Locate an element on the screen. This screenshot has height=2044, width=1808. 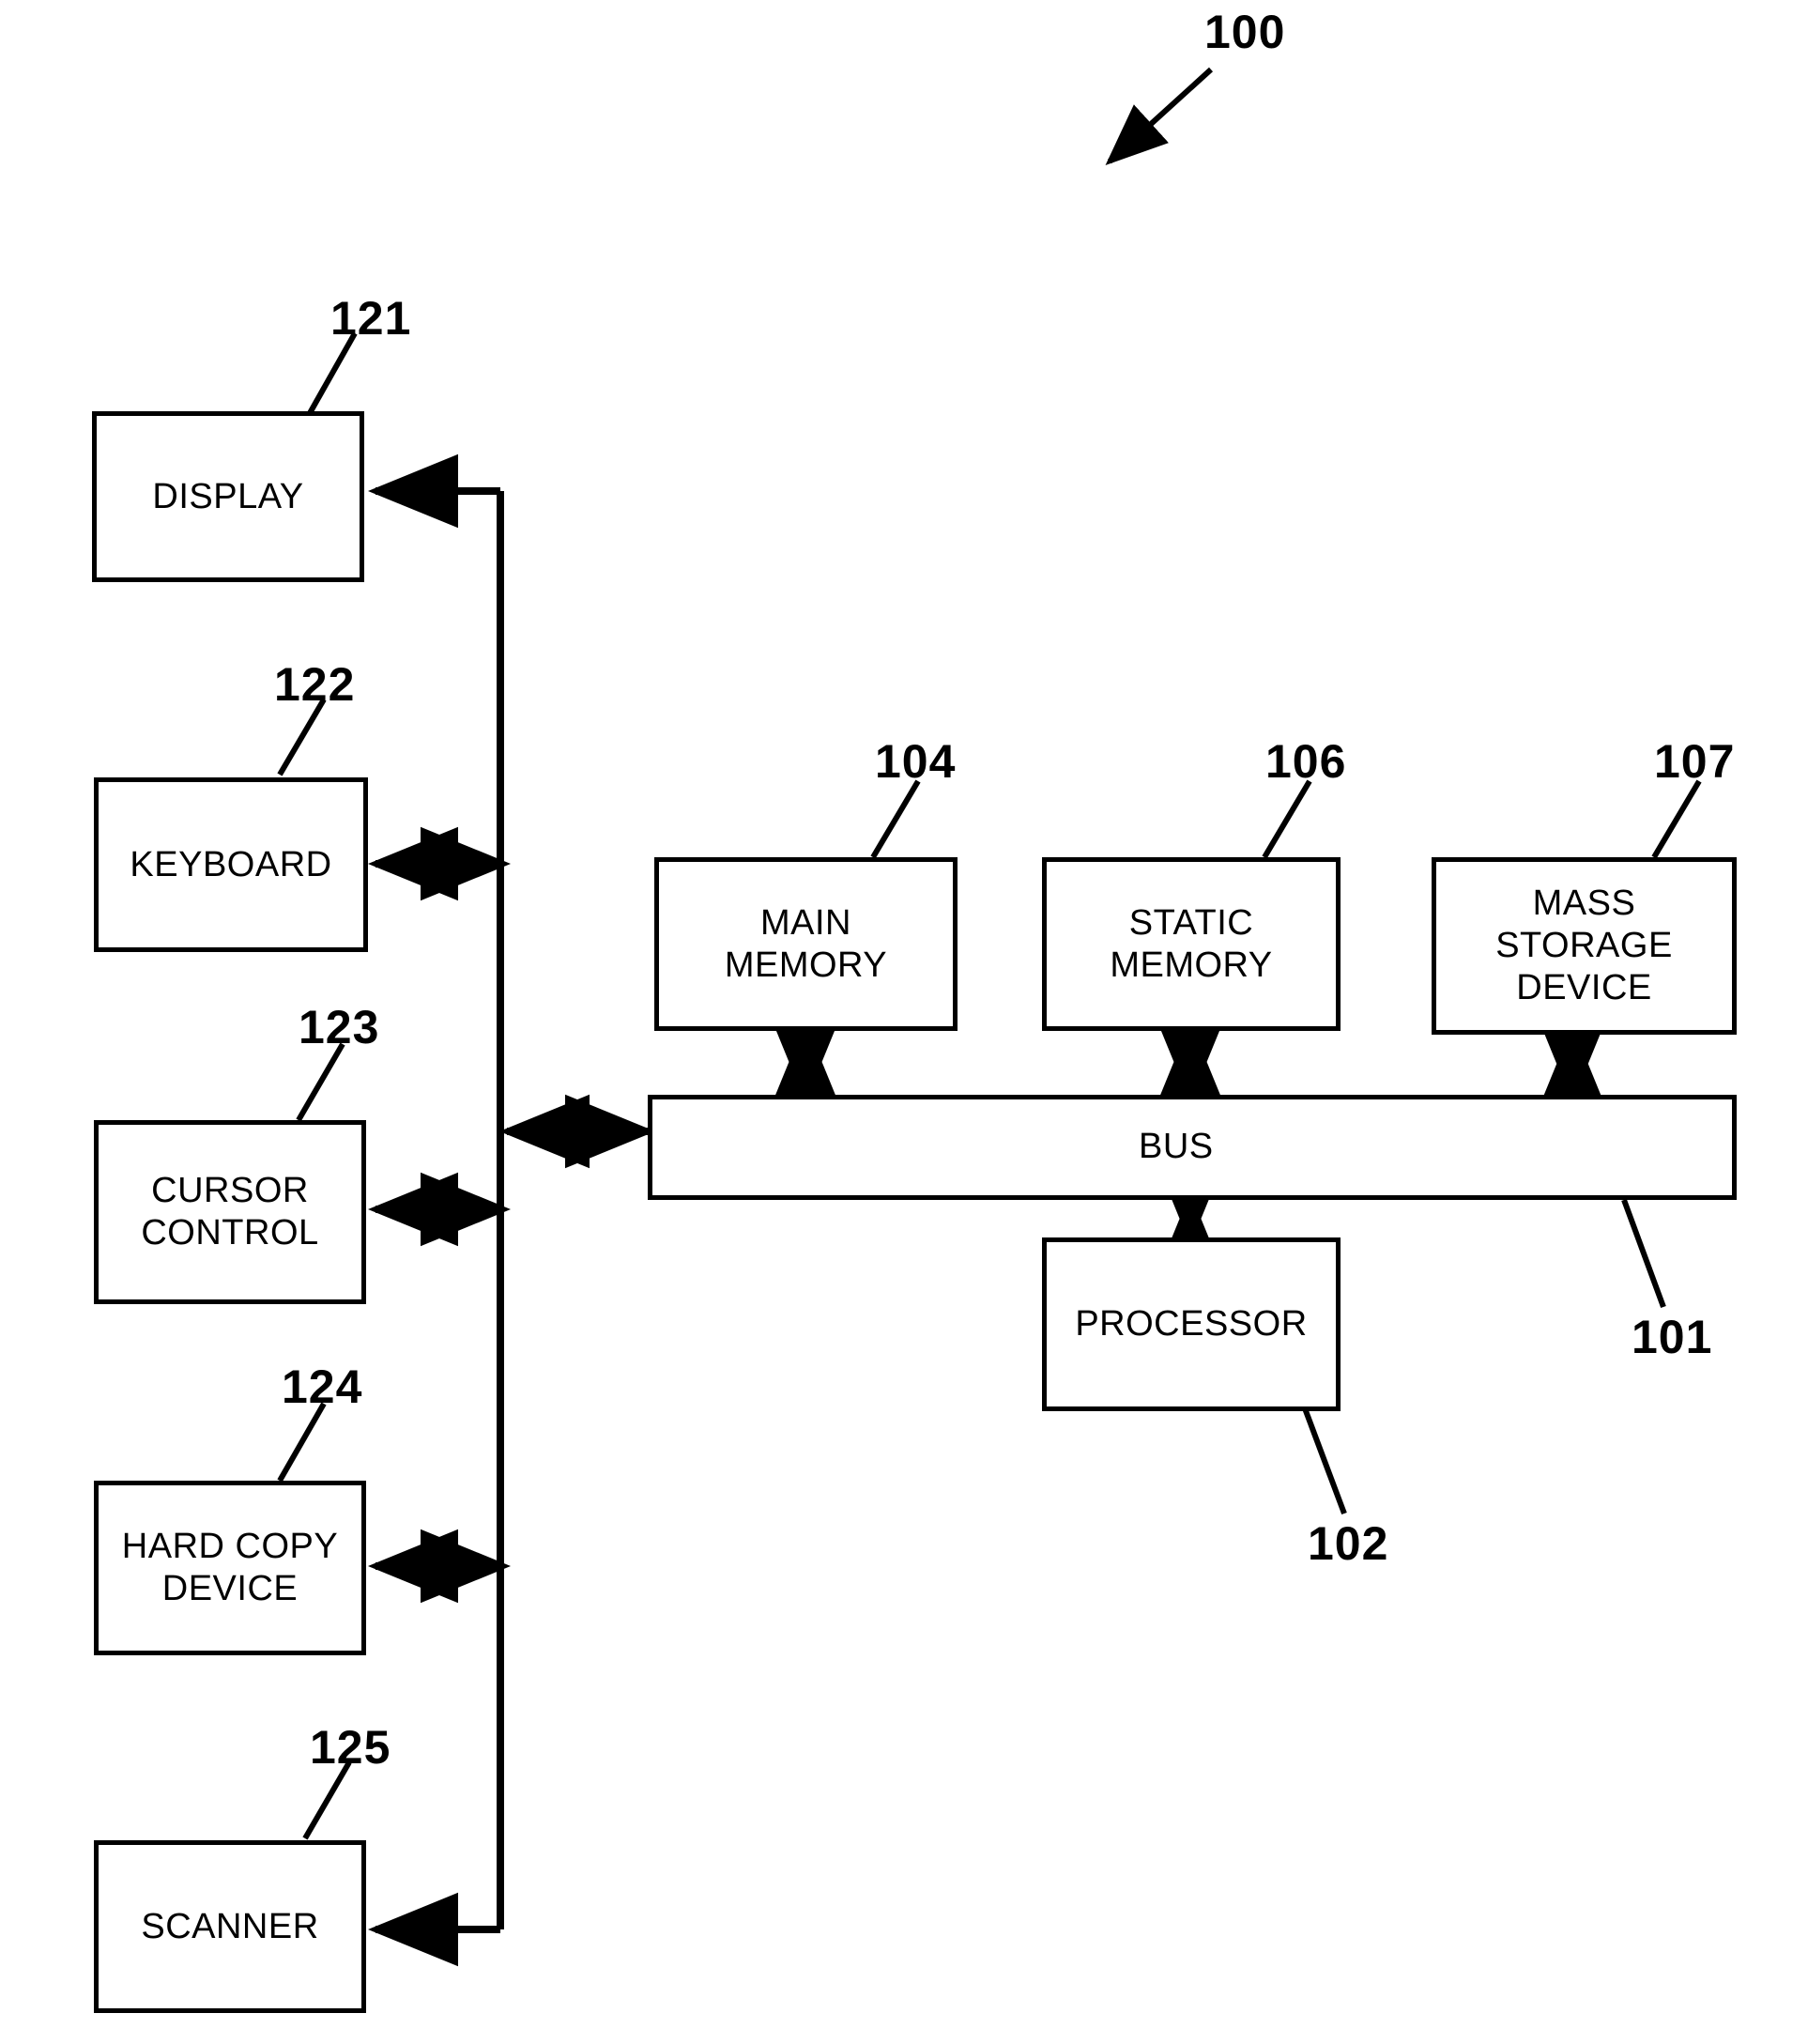
static-memory-box: STATIC MEMORY is located at coordinates (1191, 944).